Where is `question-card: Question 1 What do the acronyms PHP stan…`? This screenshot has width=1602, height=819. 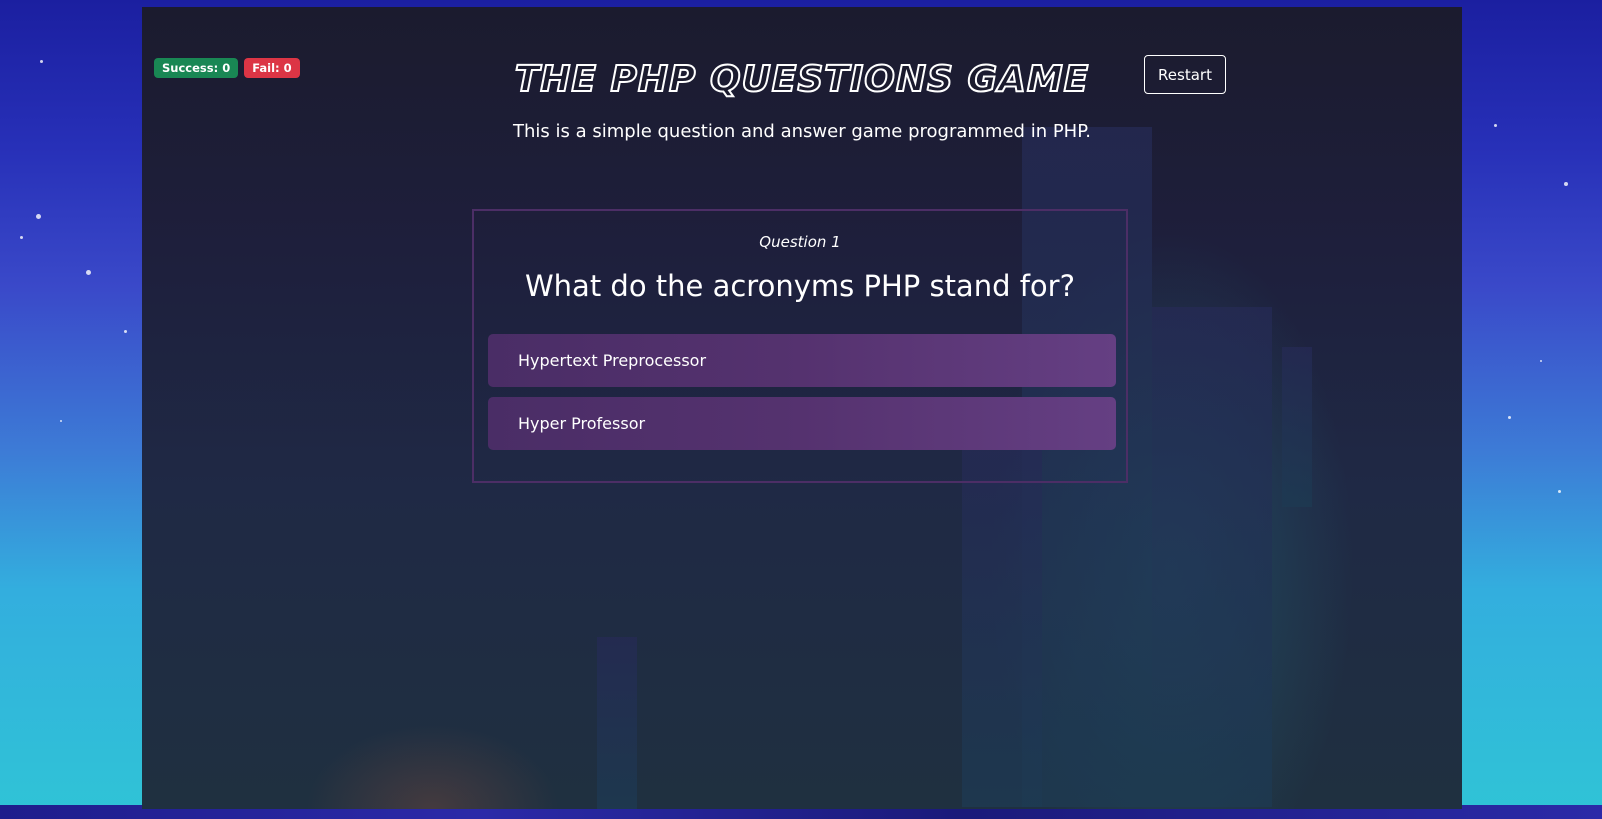
question-card: Question 1 What do the acronyms PHP stan… is located at coordinates (800, 346).